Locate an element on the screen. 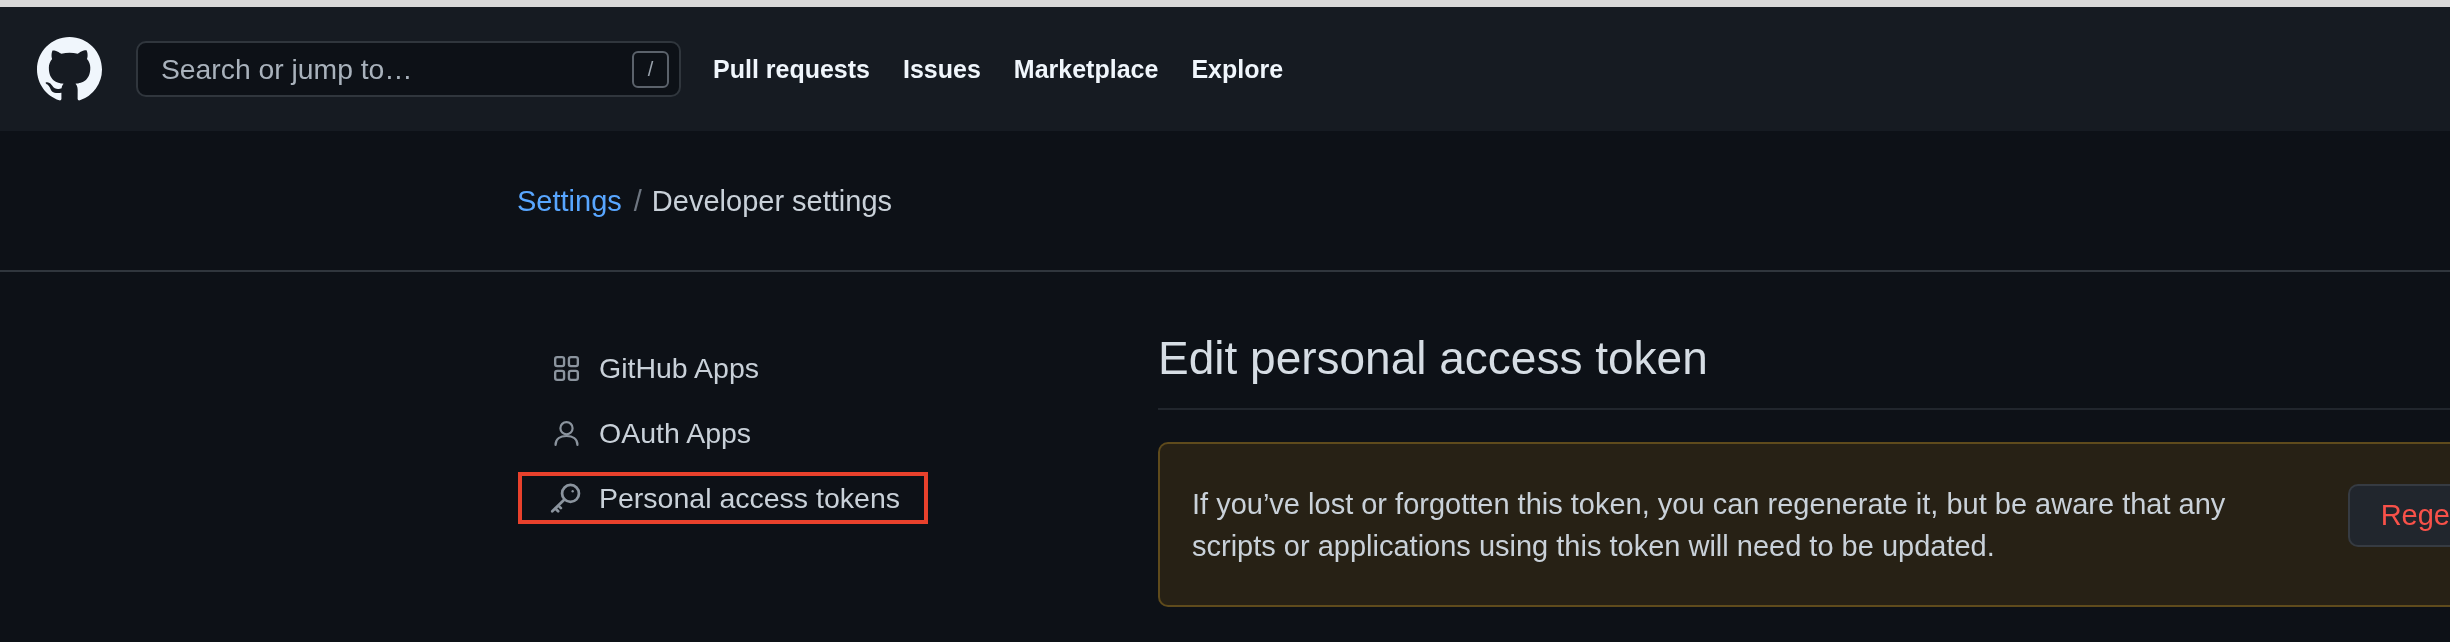 Image resolution: width=2450 pixels, height=642 pixels. nav-link: Marketplace is located at coordinates (1086, 69).